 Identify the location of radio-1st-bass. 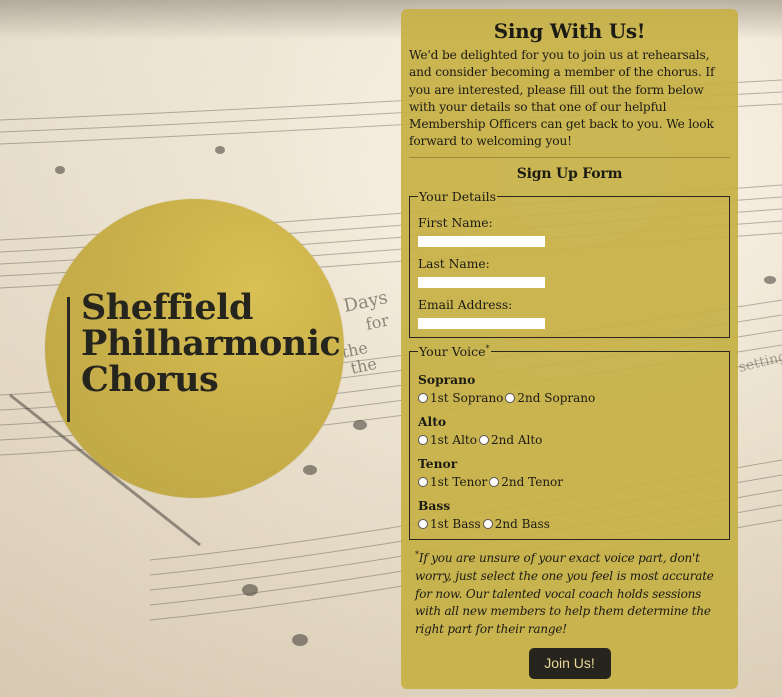
(423, 523).